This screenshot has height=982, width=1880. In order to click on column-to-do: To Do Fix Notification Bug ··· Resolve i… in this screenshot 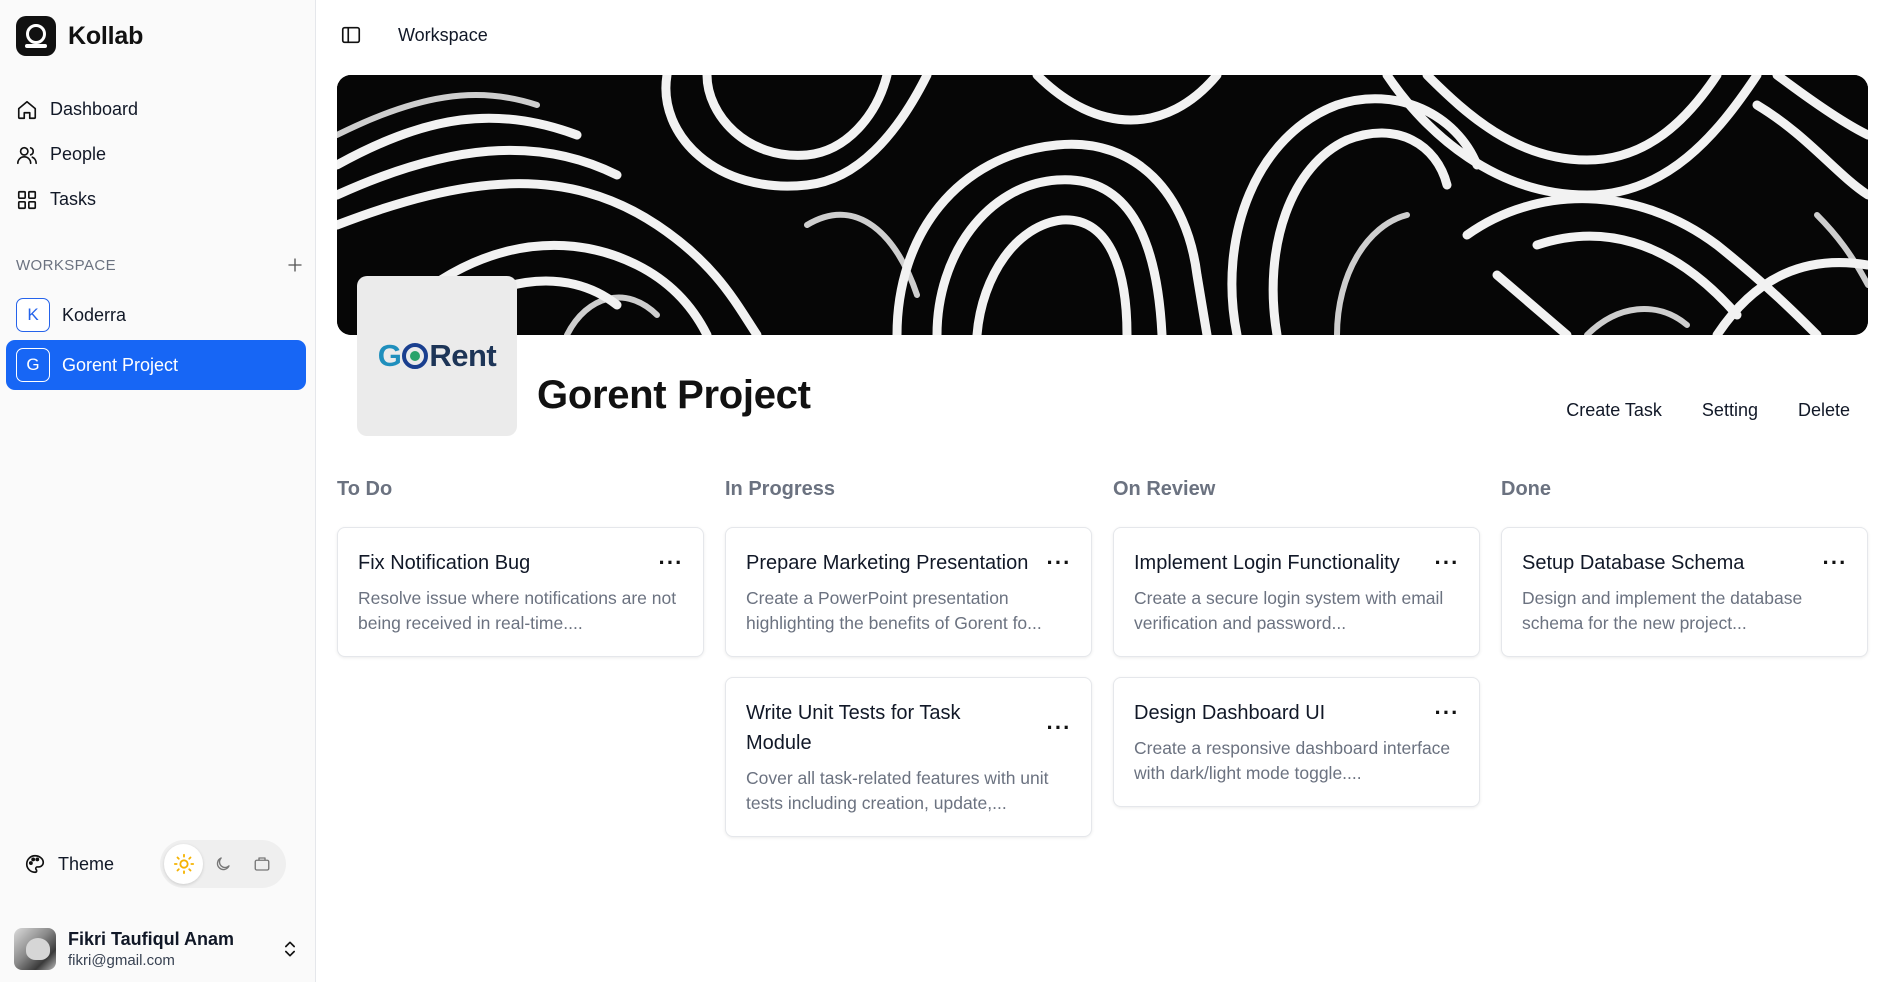, I will do `click(520, 667)`.